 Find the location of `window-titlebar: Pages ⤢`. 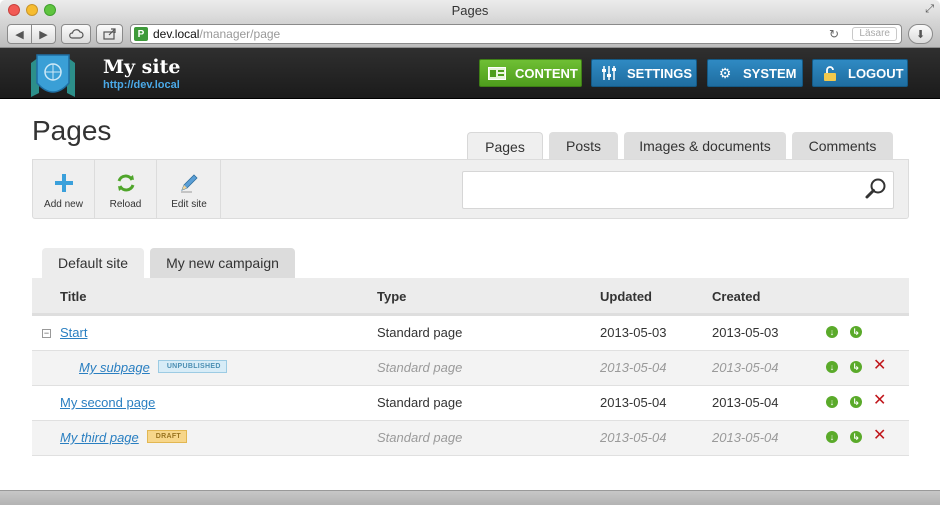

window-titlebar: Pages ⤢ is located at coordinates (470, 10).